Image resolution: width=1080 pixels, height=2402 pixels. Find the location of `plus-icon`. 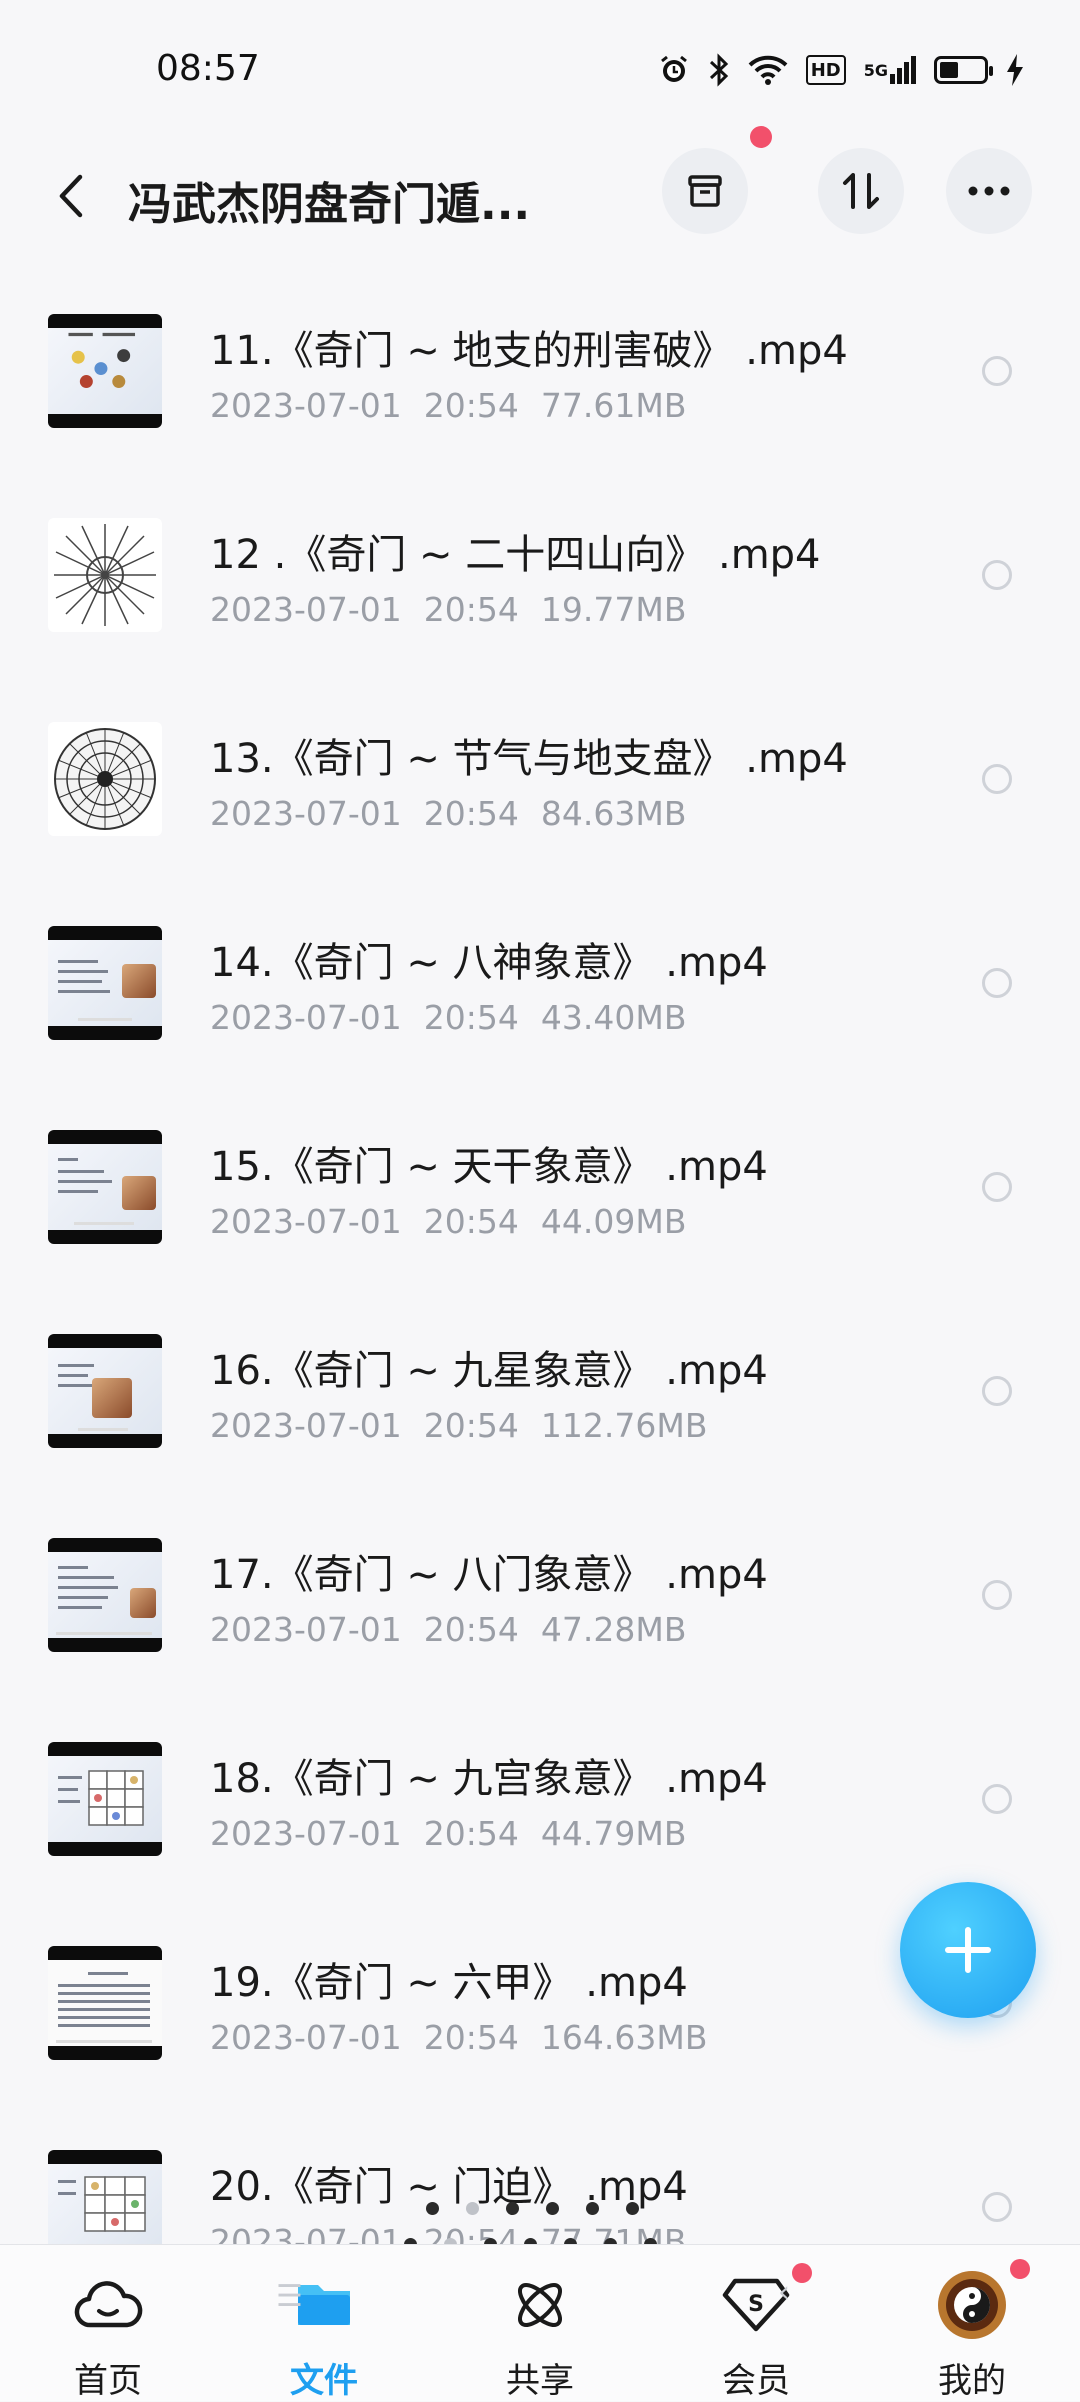

plus-icon is located at coordinates (968, 1950).